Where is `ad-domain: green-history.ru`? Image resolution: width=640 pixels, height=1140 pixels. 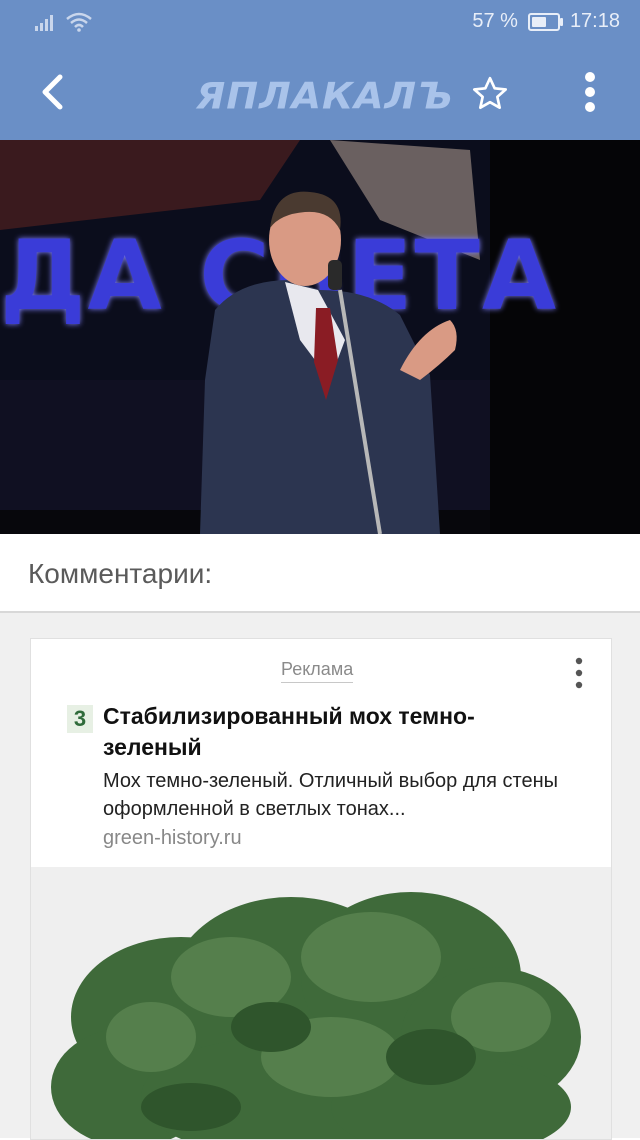
ad-domain: green-history.ru is located at coordinates (172, 838).